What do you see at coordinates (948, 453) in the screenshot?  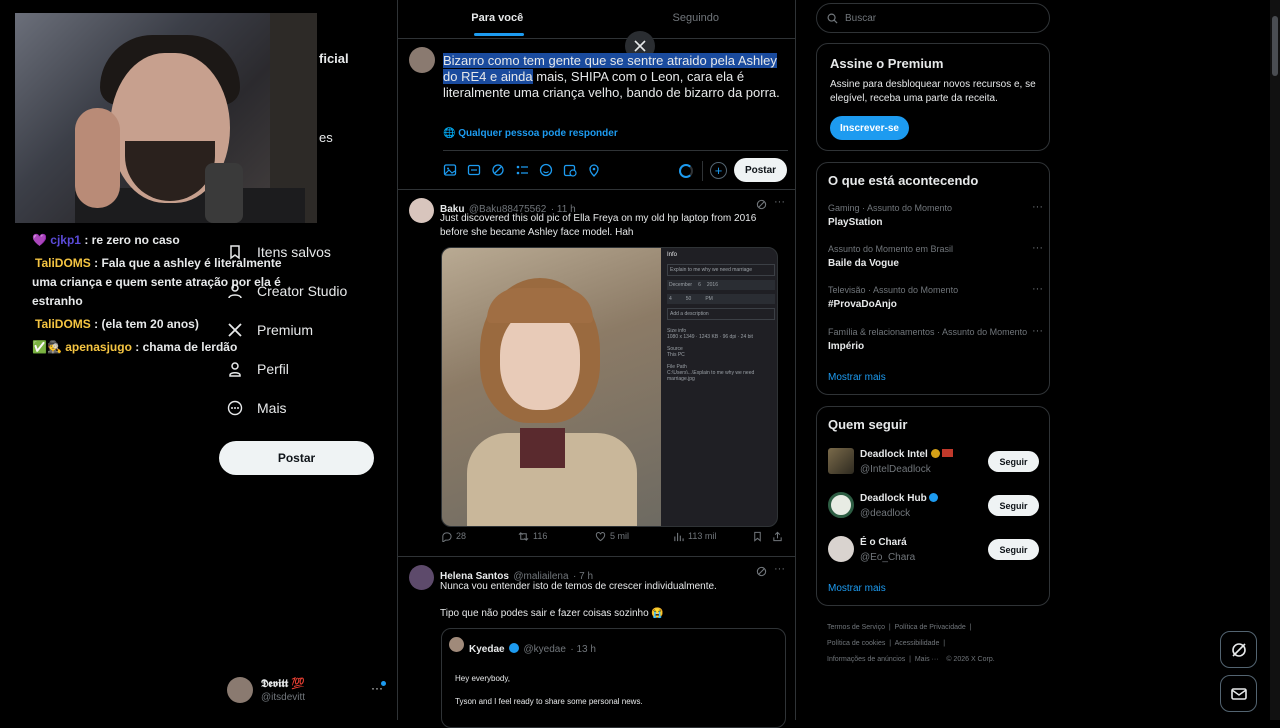 I see `affiliate-badge-icon` at bounding box center [948, 453].